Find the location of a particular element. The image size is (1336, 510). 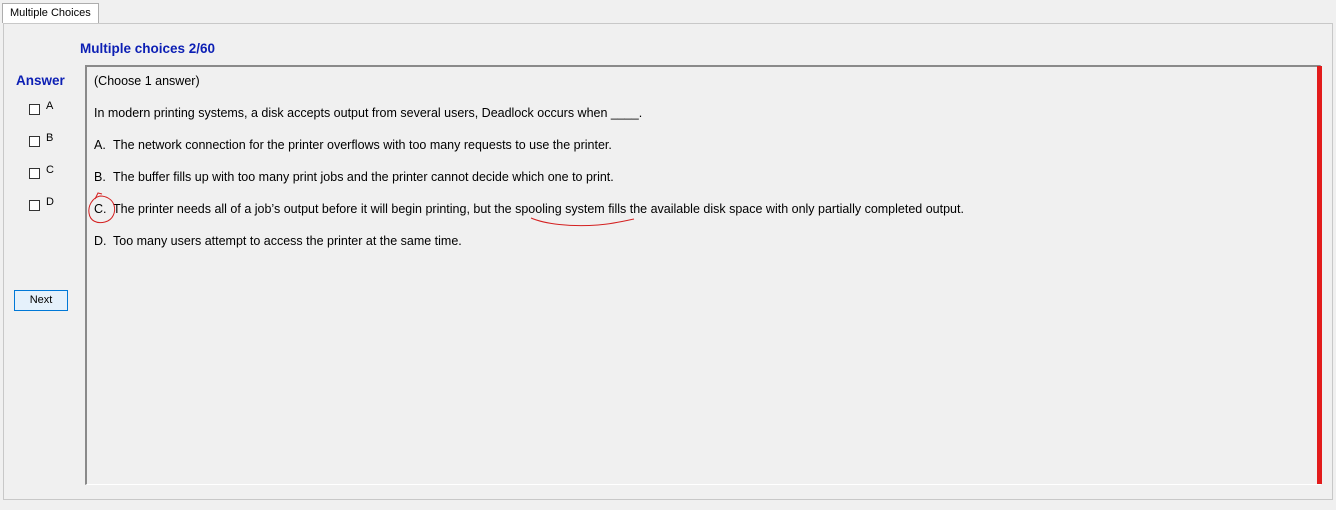

tab-multiple-choices: Multiple Choices is located at coordinates (50, 13).